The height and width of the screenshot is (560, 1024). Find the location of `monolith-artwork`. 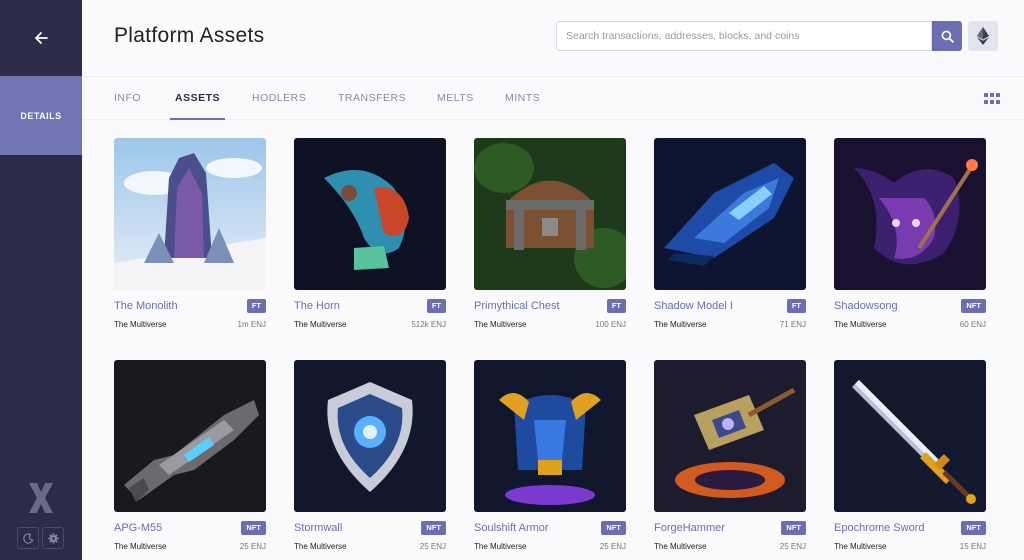

monolith-artwork is located at coordinates (190, 214).